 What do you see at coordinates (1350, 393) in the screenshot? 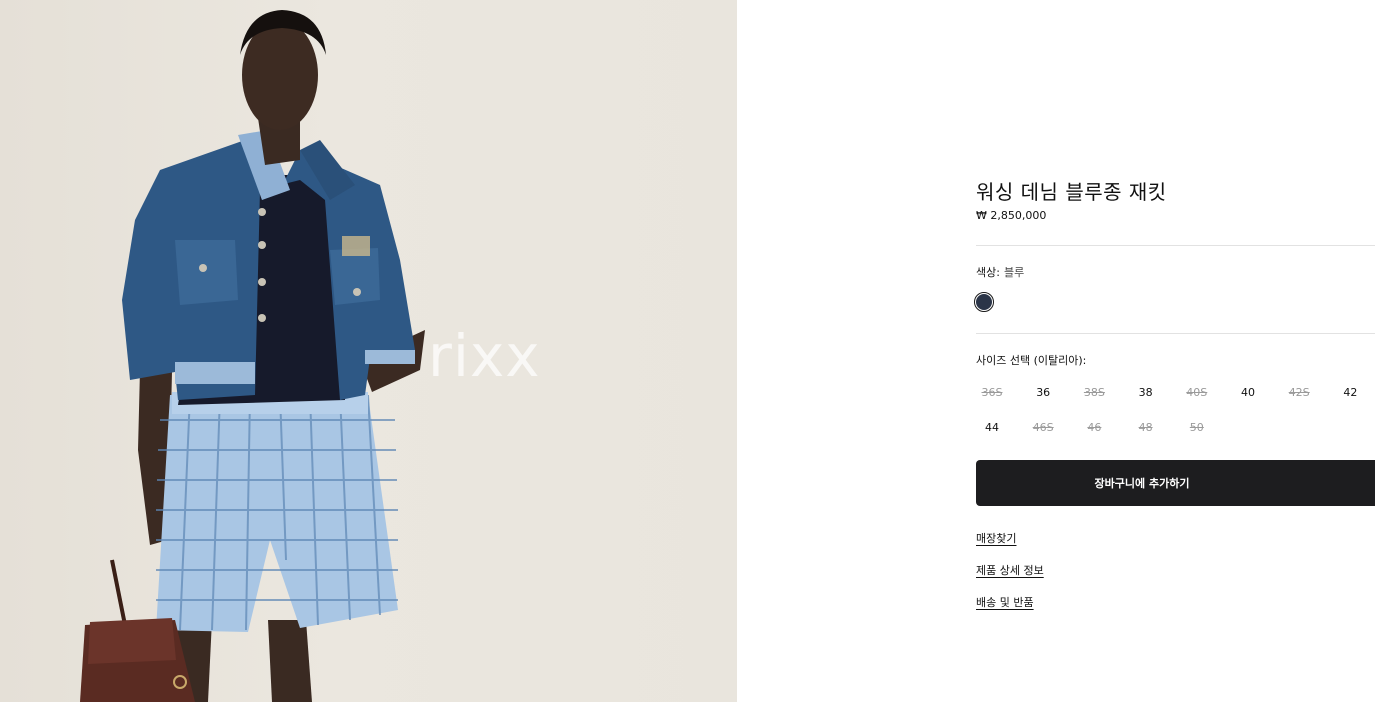
I see `size-option: 42` at bounding box center [1350, 393].